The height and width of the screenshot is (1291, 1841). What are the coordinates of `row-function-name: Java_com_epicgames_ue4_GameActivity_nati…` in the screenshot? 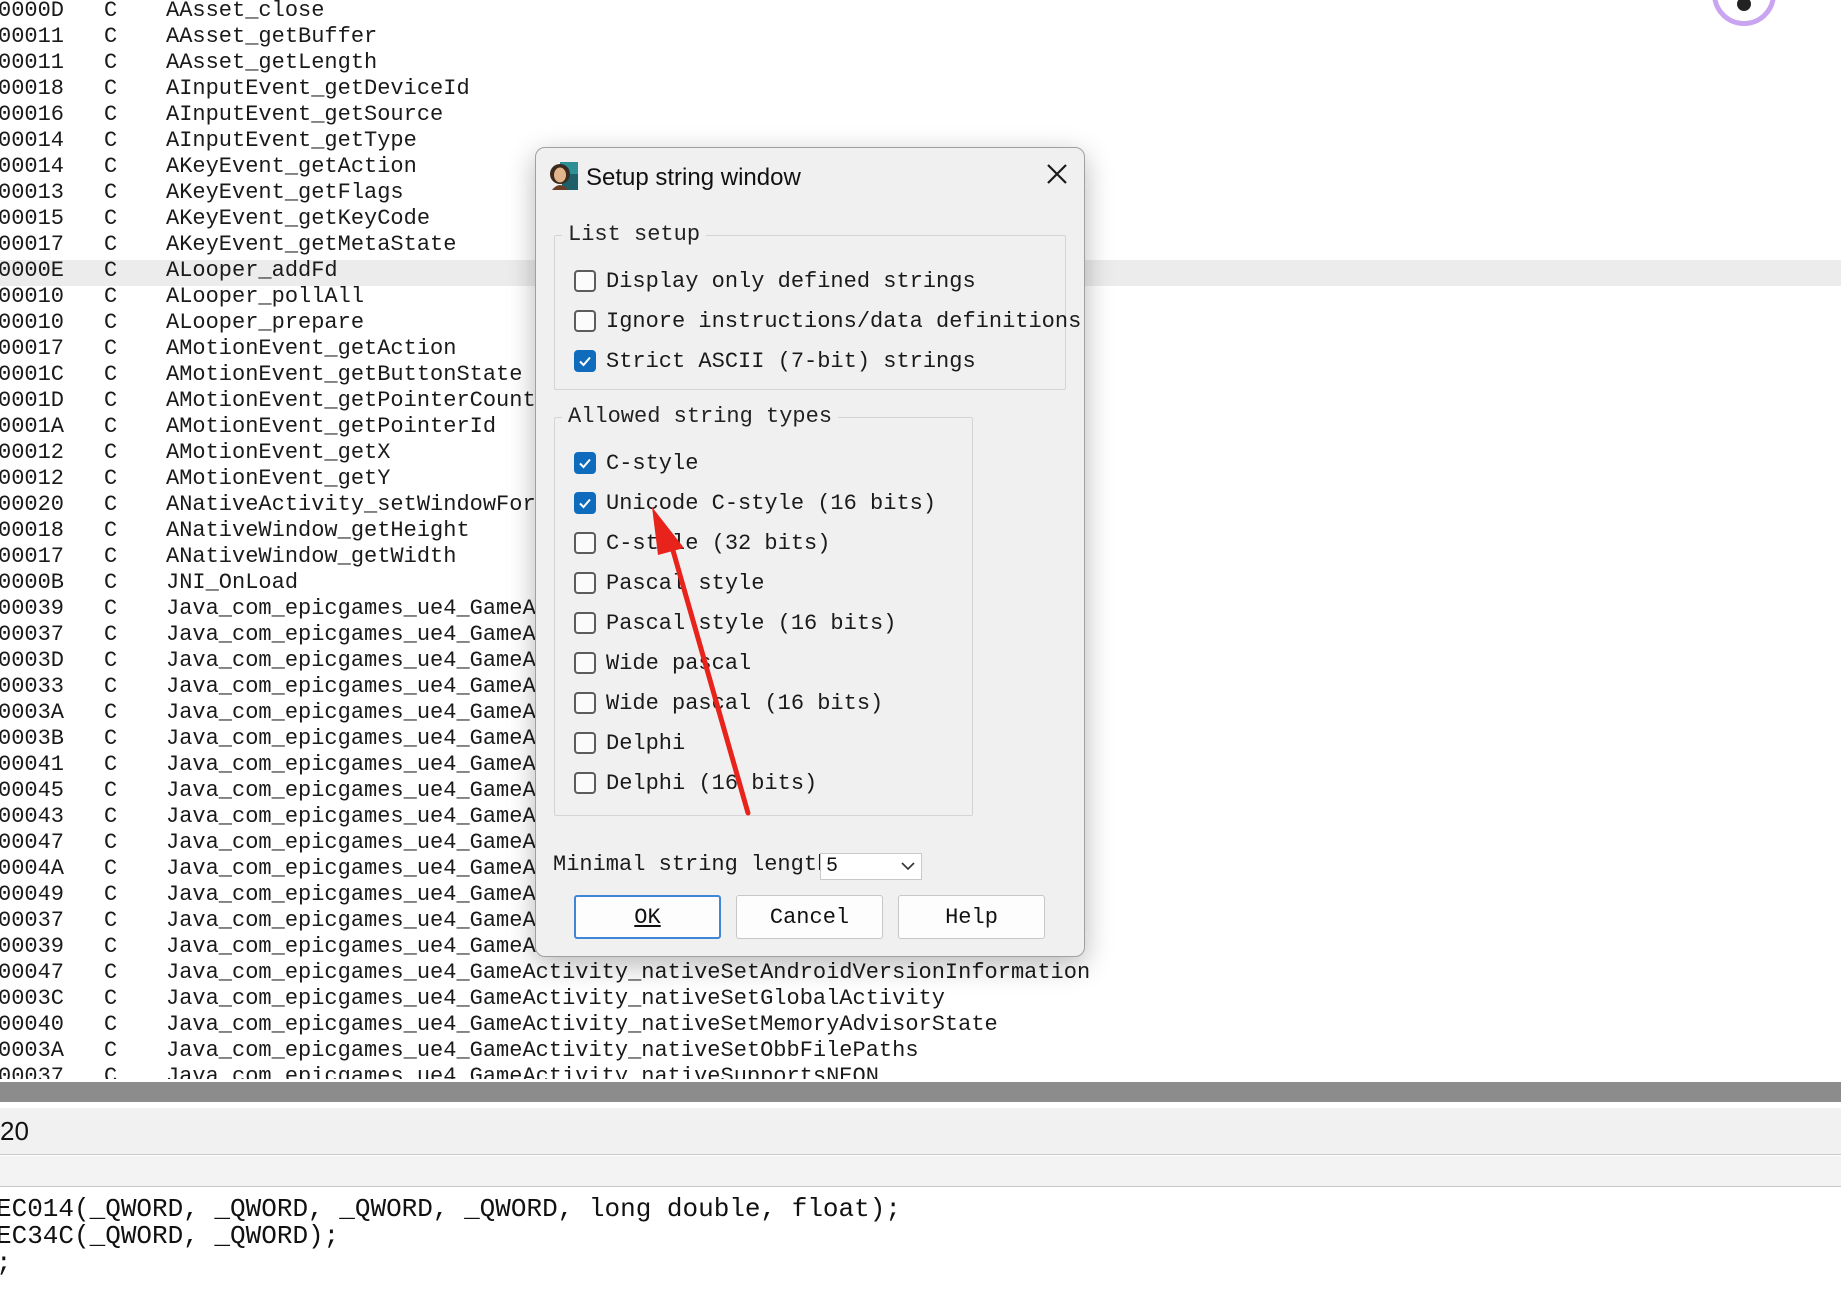 It's located at (582, 1024).